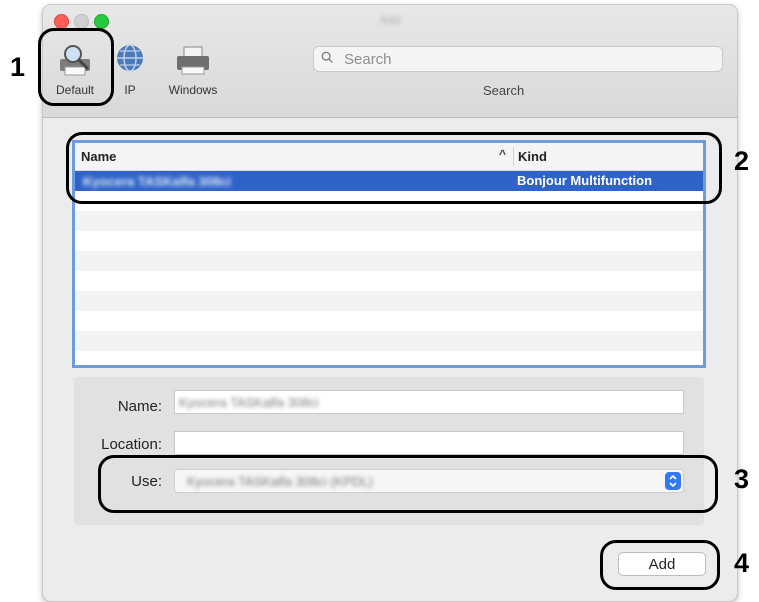  What do you see at coordinates (742, 479) in the screenshot?
I see `callout-number-3: 3` at bounding box center [742, 479].